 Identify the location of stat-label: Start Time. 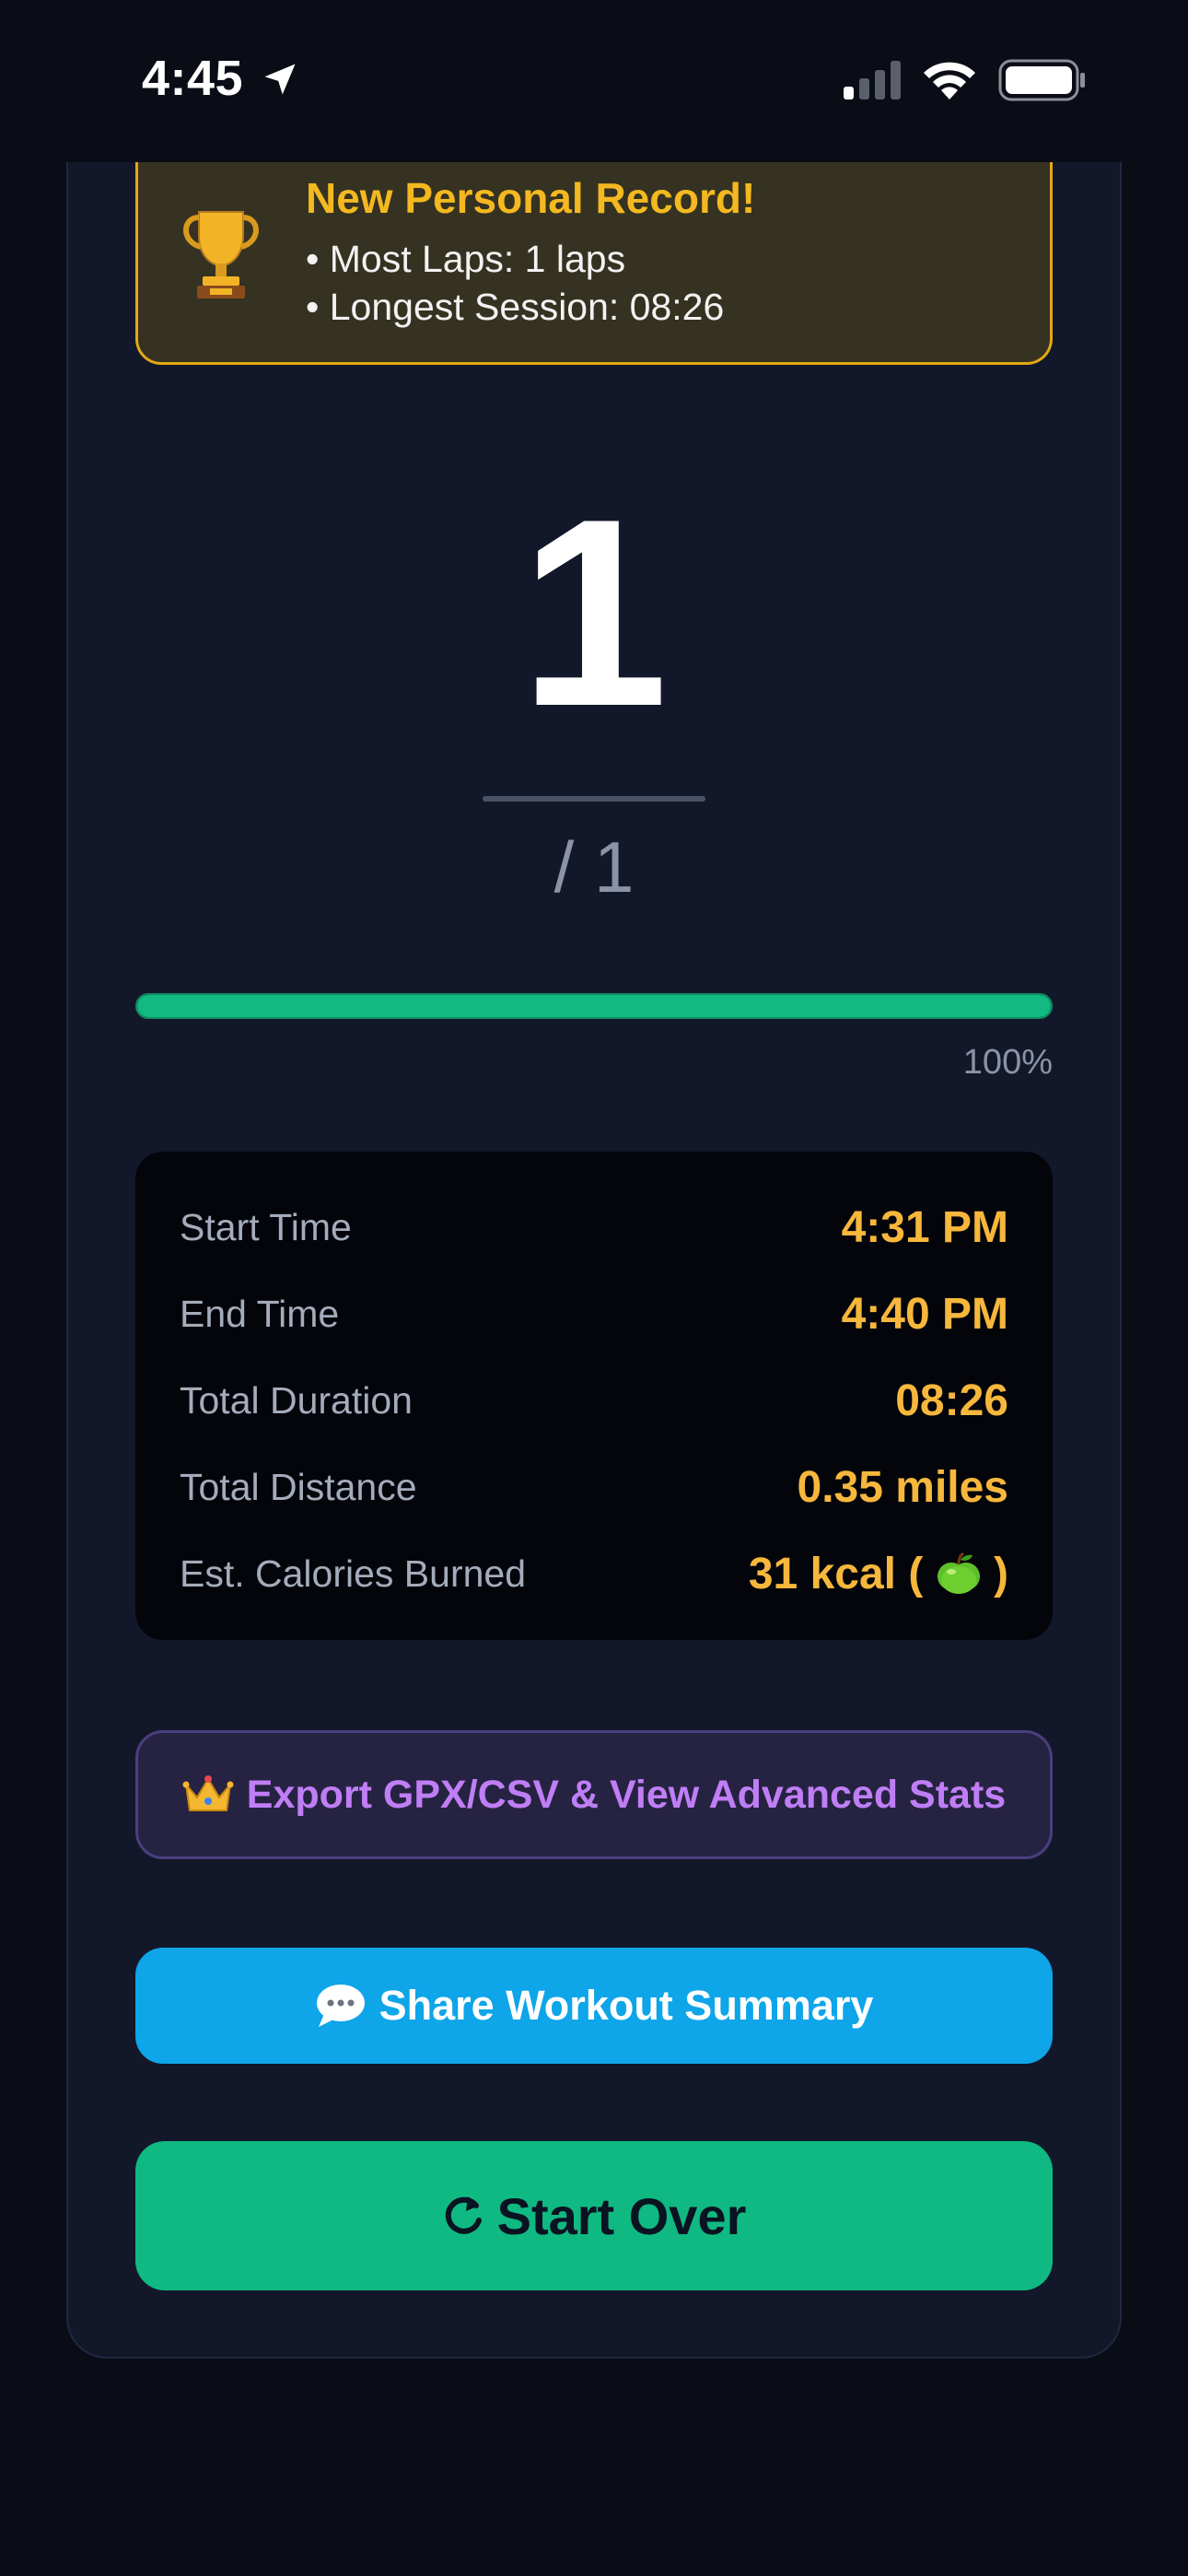
(266, 1226).